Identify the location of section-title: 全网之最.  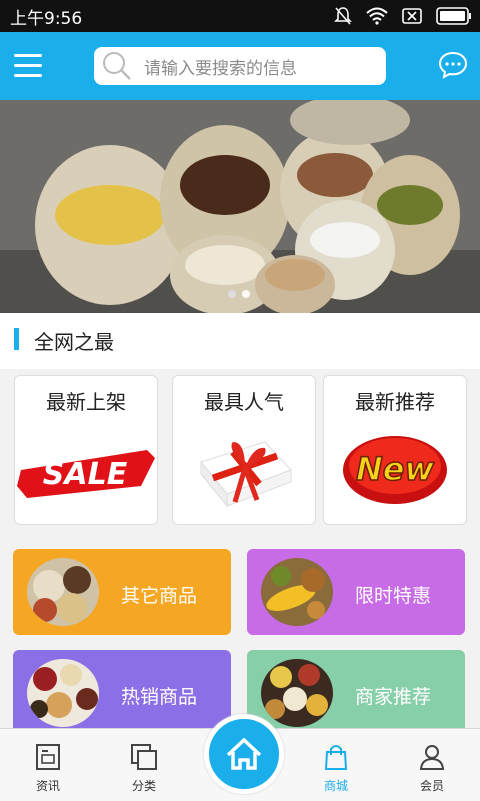
(74, 342).